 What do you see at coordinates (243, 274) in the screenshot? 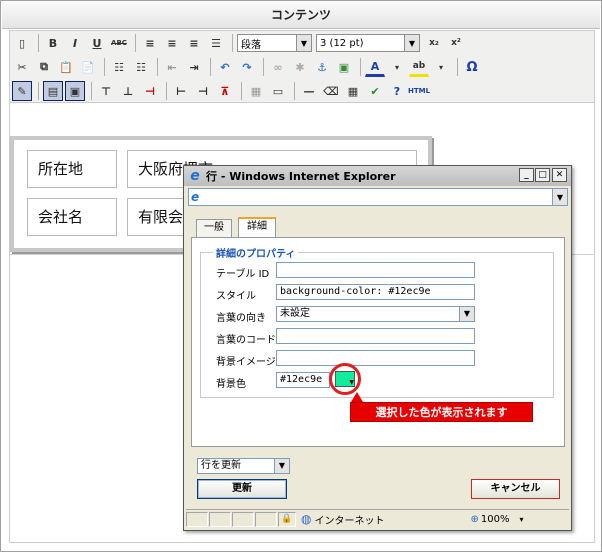
I see `table-id-label: テーブル ID` at bounding box center [243, 274].